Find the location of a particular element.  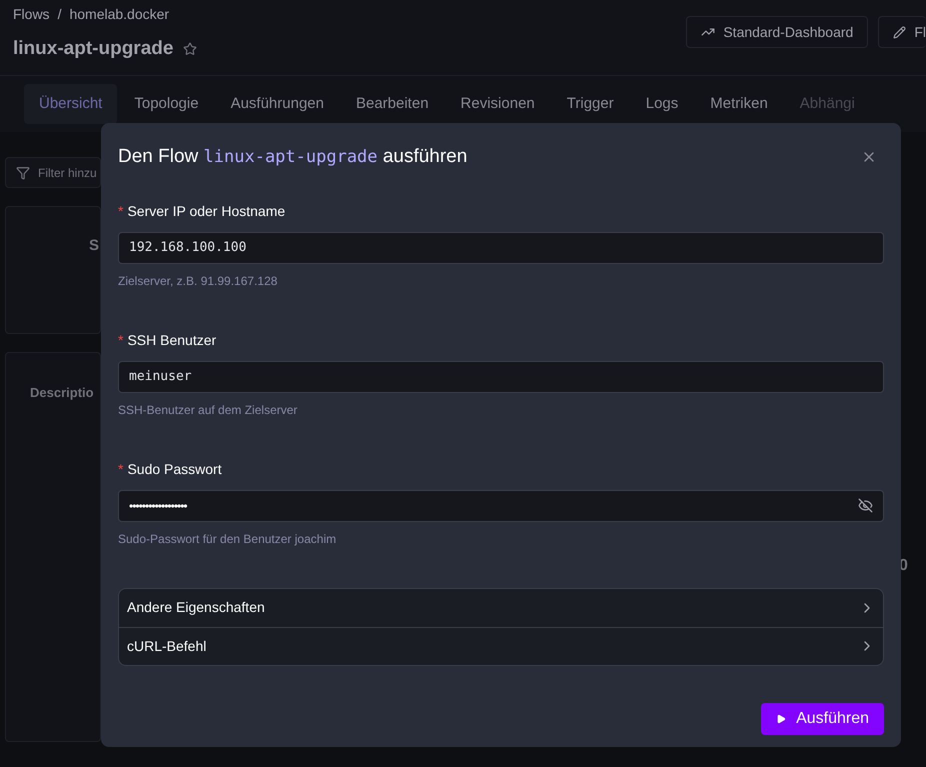

run-button: Ausführen is located at coordinates (822, 718).